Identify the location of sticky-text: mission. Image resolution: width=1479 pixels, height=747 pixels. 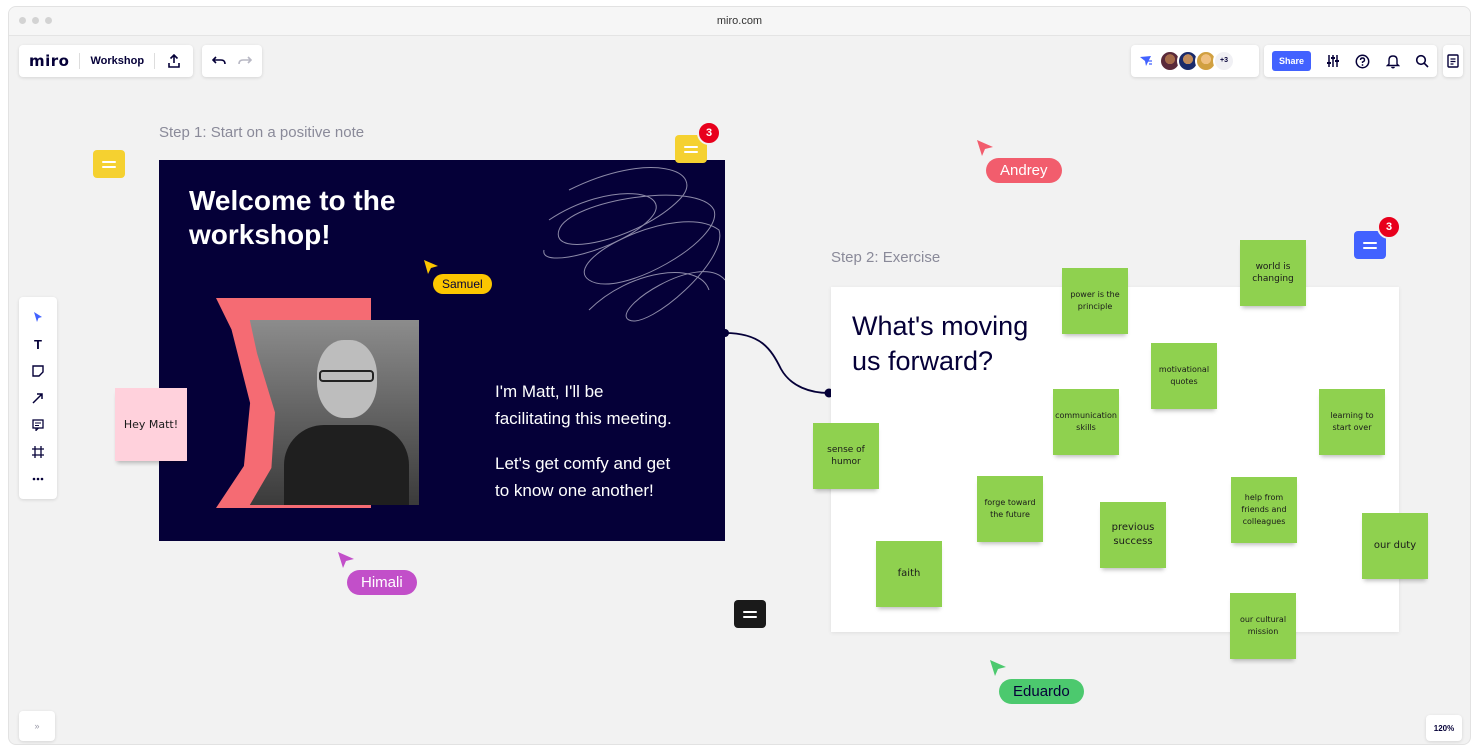
(1263, 631).